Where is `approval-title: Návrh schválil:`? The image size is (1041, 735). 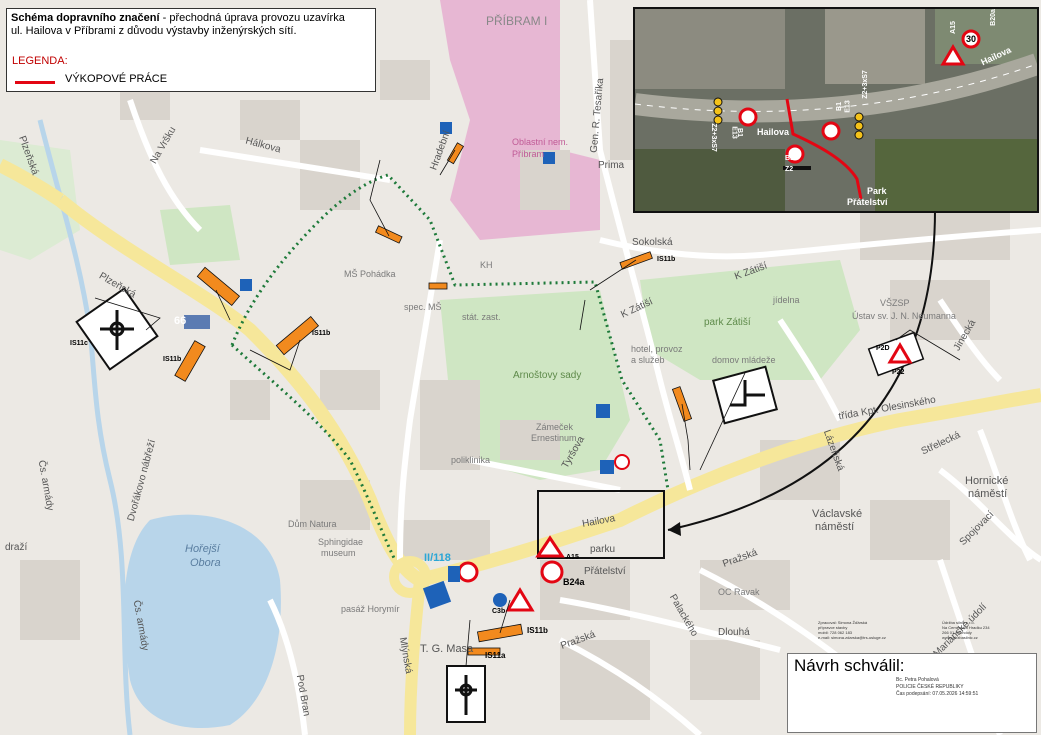
approval-title: Návrh schválil: is located at coordinates (849, 665).